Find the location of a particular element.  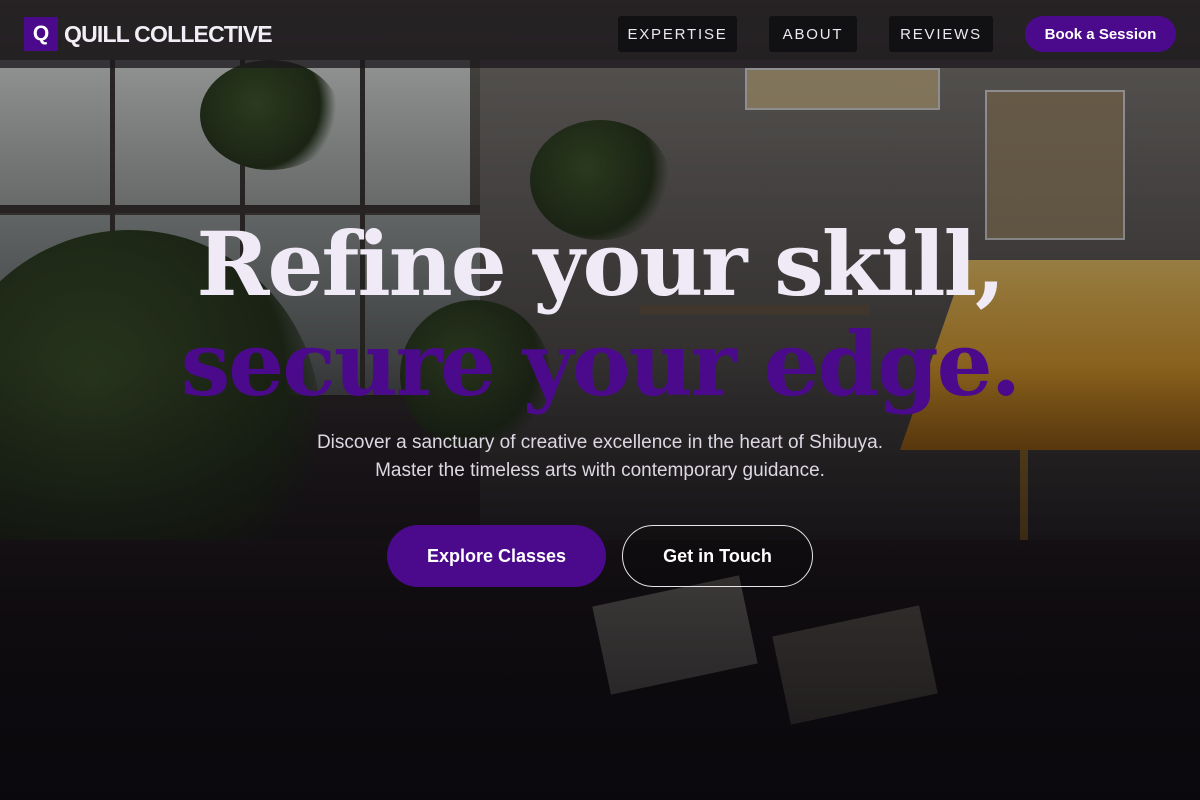

explore-classes-button: Explore Classes is located at coordinates (496, 556).